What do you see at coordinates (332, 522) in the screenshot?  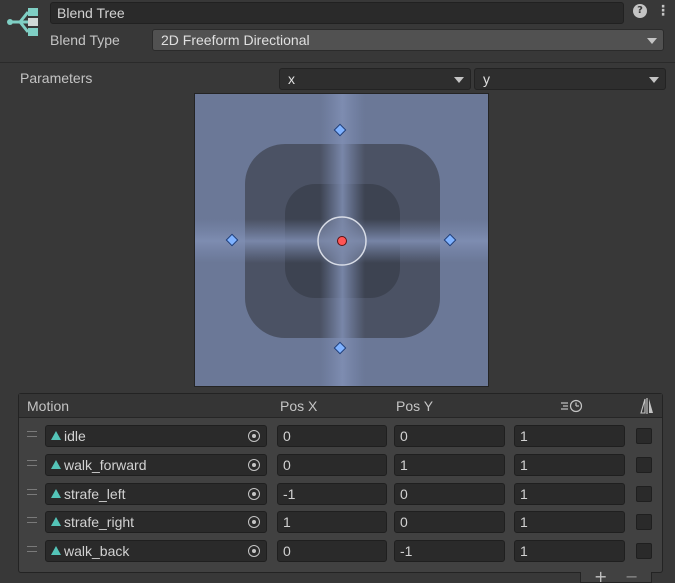 I see `pos-x-field: 1` at bounding box center [332, 522].